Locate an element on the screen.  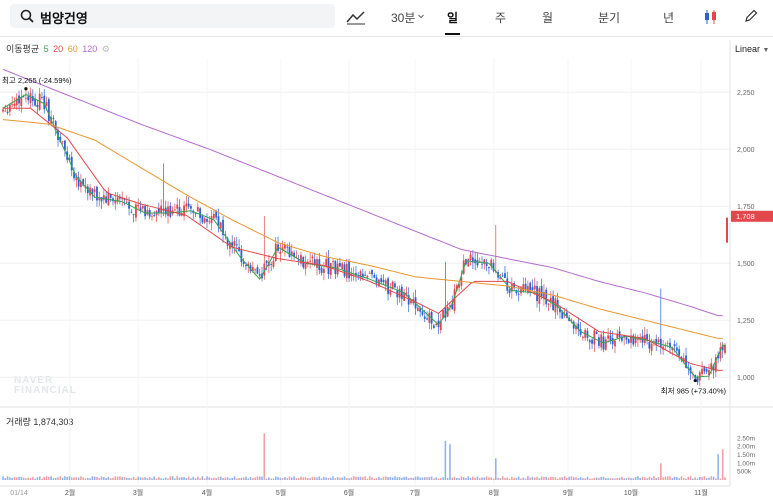
x-tick-label: 10월 is located at coordinates (631, 492).